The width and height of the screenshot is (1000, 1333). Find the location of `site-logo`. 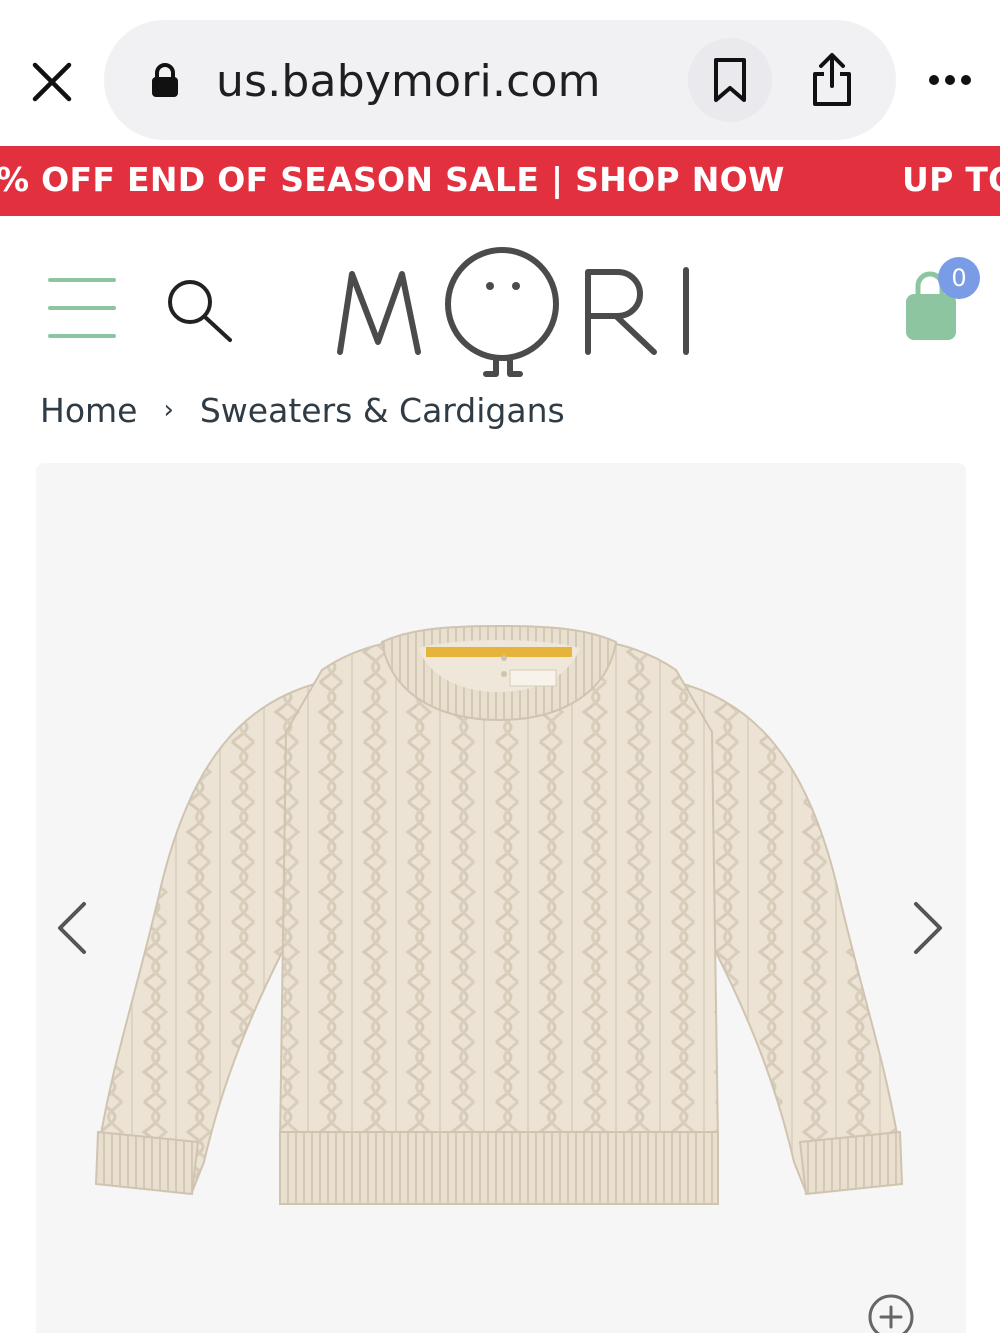

site-logo is located at coordinates (515, 309).